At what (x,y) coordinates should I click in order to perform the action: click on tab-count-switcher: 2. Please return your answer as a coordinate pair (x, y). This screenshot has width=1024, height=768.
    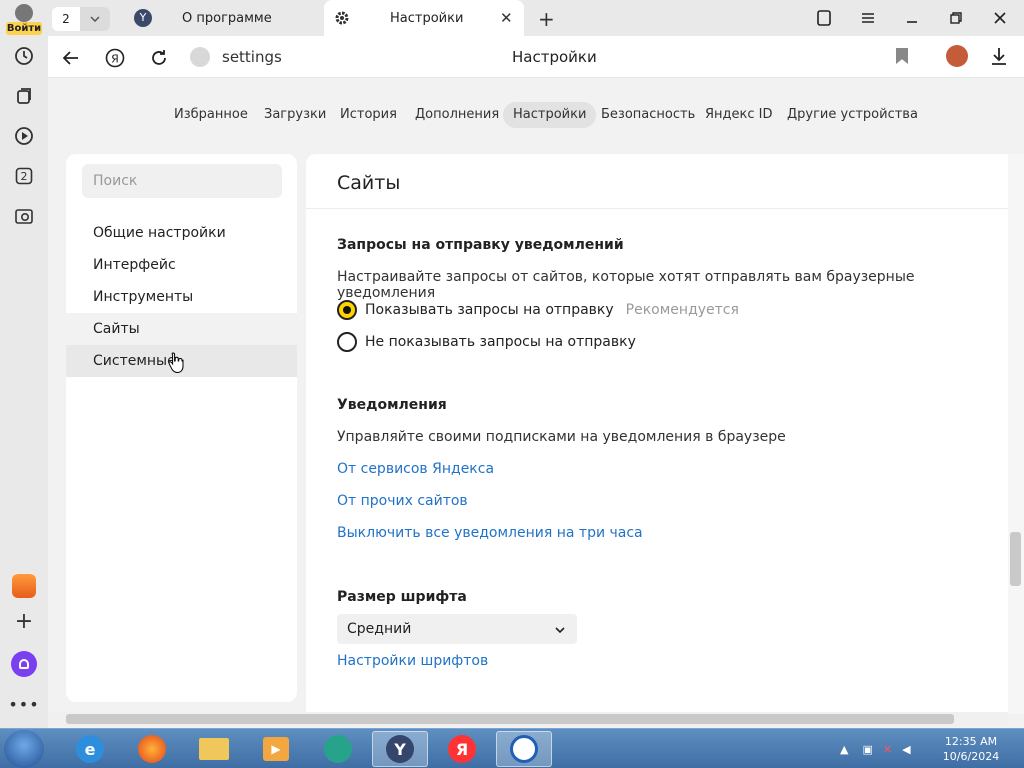
    Looking at the image, I should click on (81, 19).